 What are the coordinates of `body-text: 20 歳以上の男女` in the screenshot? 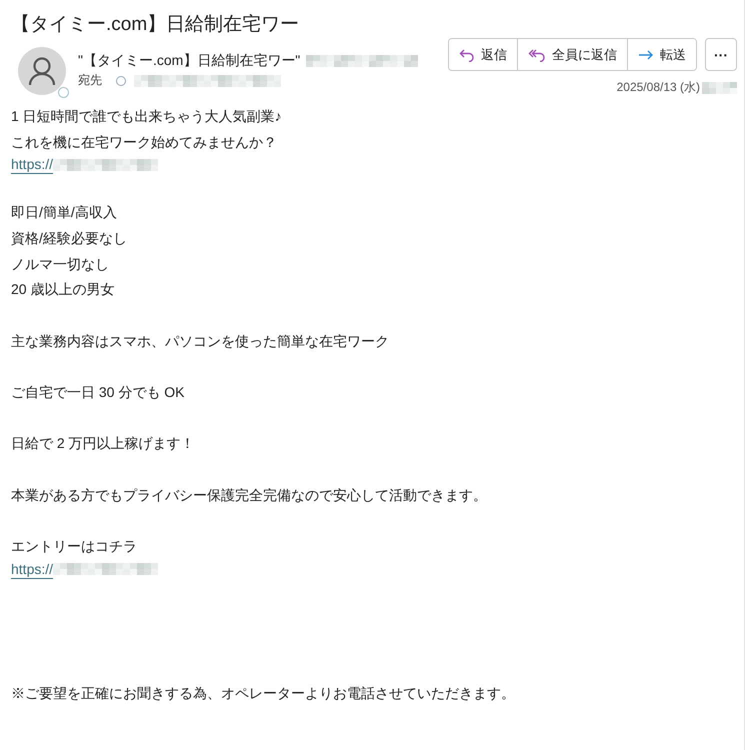 It's located at (62, 290).